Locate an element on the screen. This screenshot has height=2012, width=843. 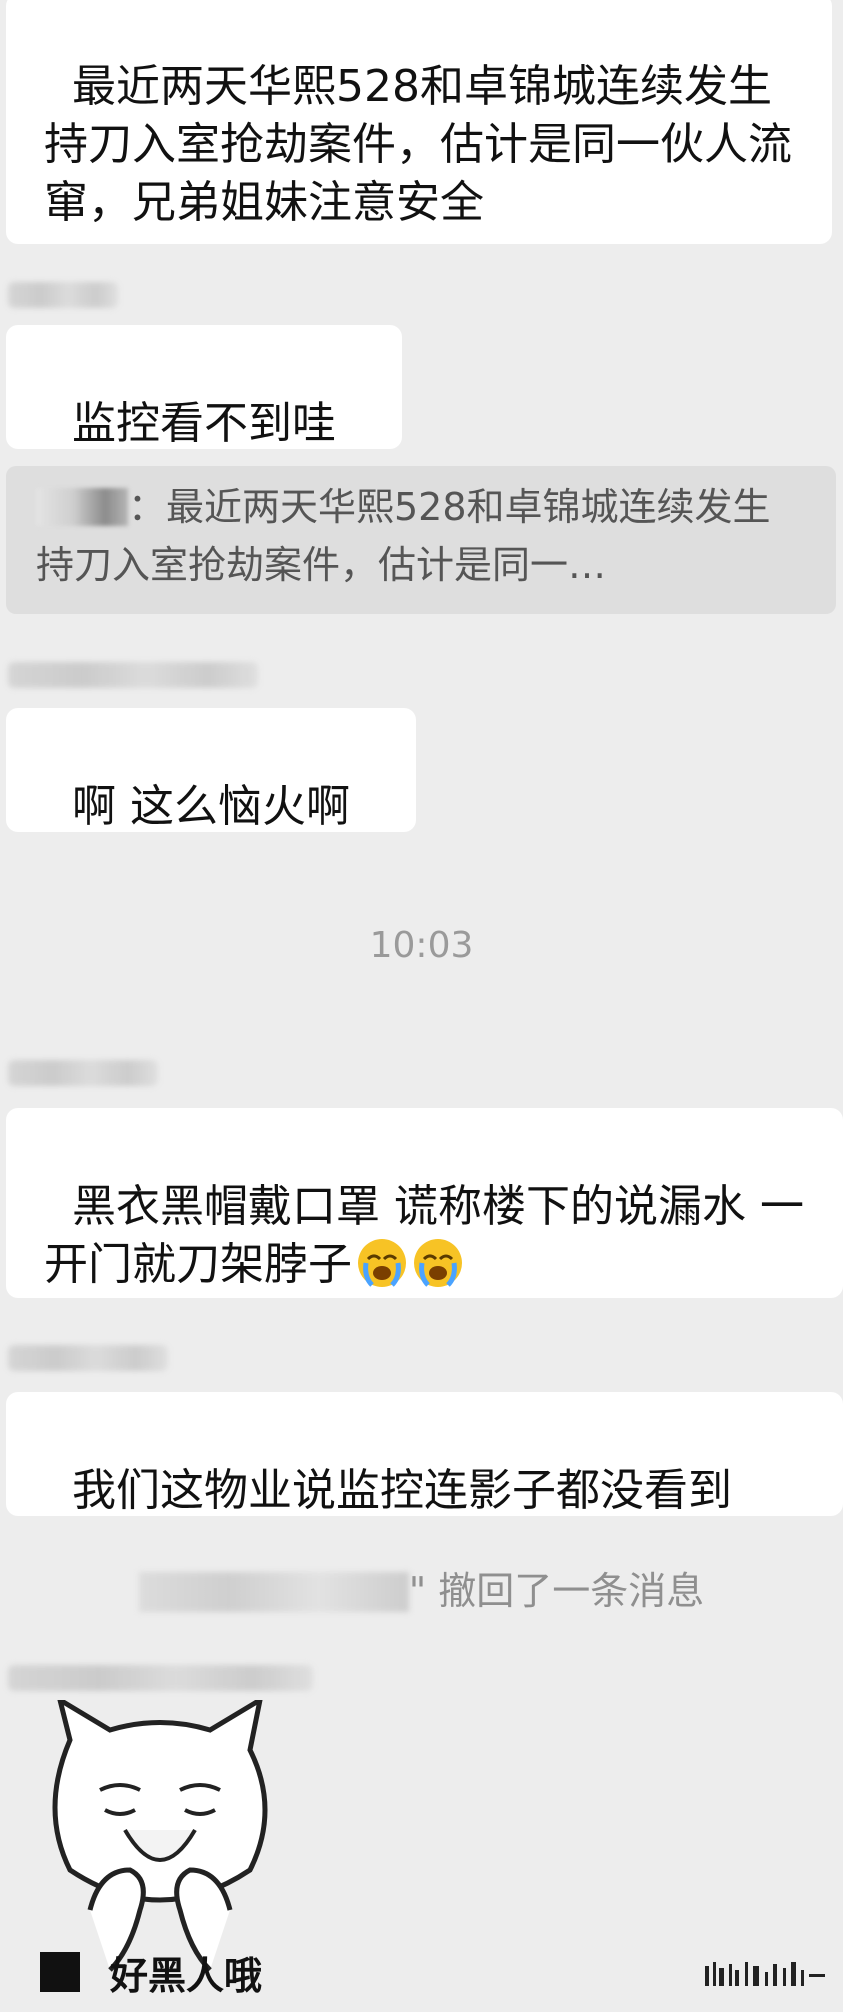
message-bubble-2: 监控看不到哇 is located at coordinates (204, 387).